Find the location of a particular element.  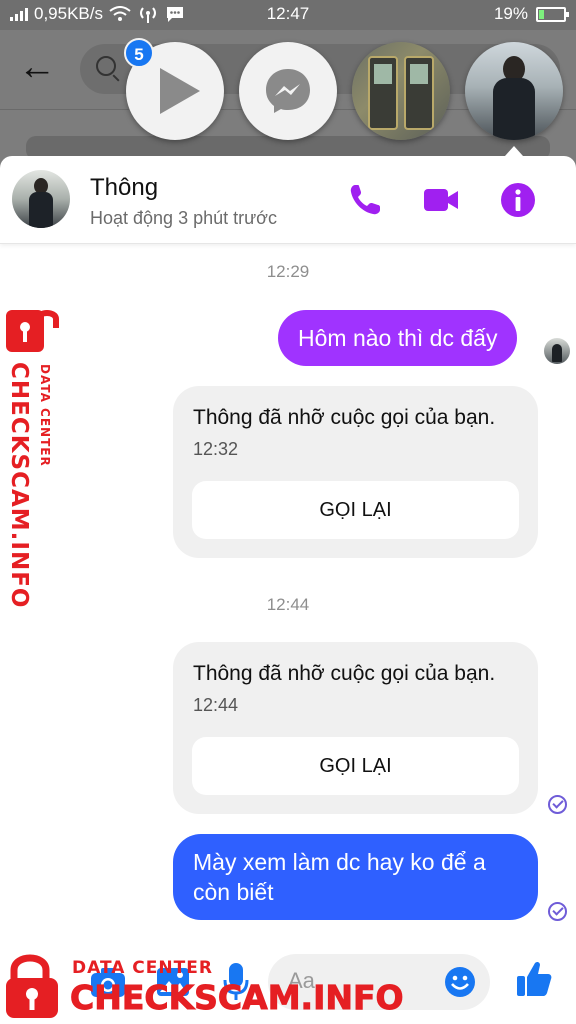

status-time: 12:47 is located at coordinates (288, 13).